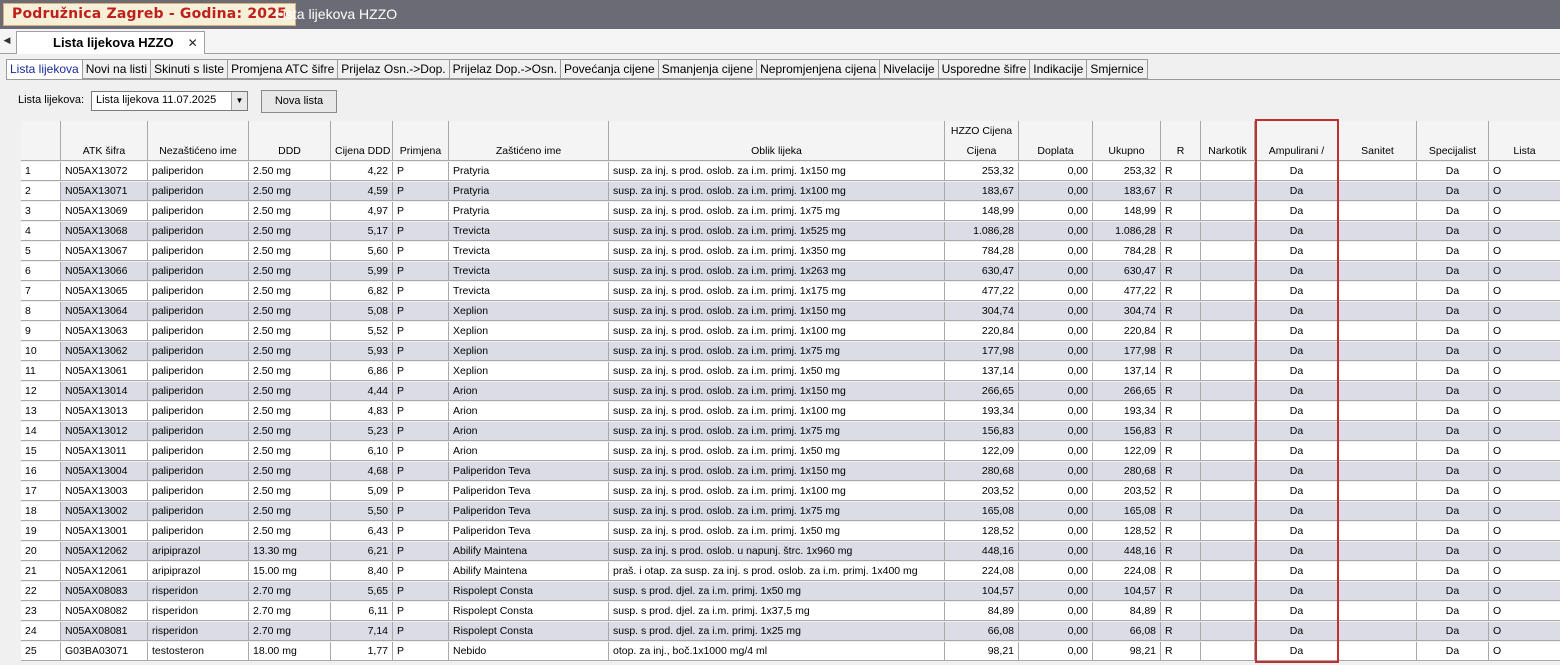 Image resolution: width=1560 pixels, height=665 pixels. I want to click on cell-price: 66,08, so click(982, 631).